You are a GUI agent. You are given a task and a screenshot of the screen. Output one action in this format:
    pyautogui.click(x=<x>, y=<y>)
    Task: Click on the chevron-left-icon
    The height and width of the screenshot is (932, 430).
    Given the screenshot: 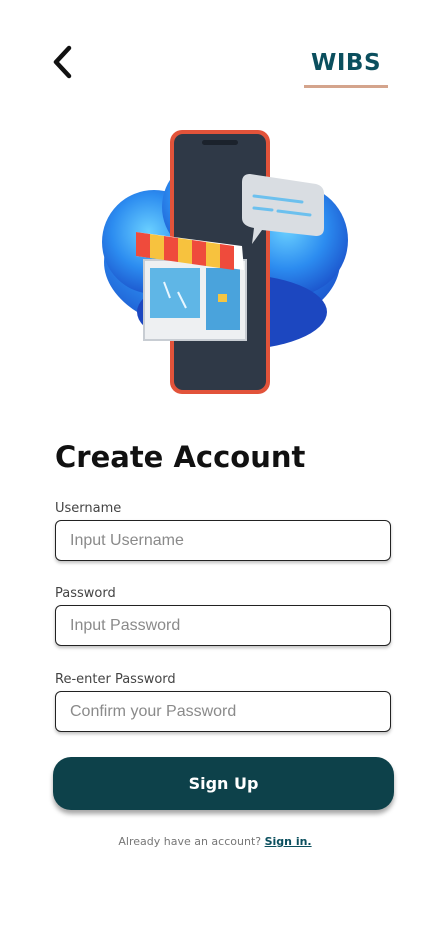 What is the action you would take?
    pyautogui.click(x=62, y=62)
    